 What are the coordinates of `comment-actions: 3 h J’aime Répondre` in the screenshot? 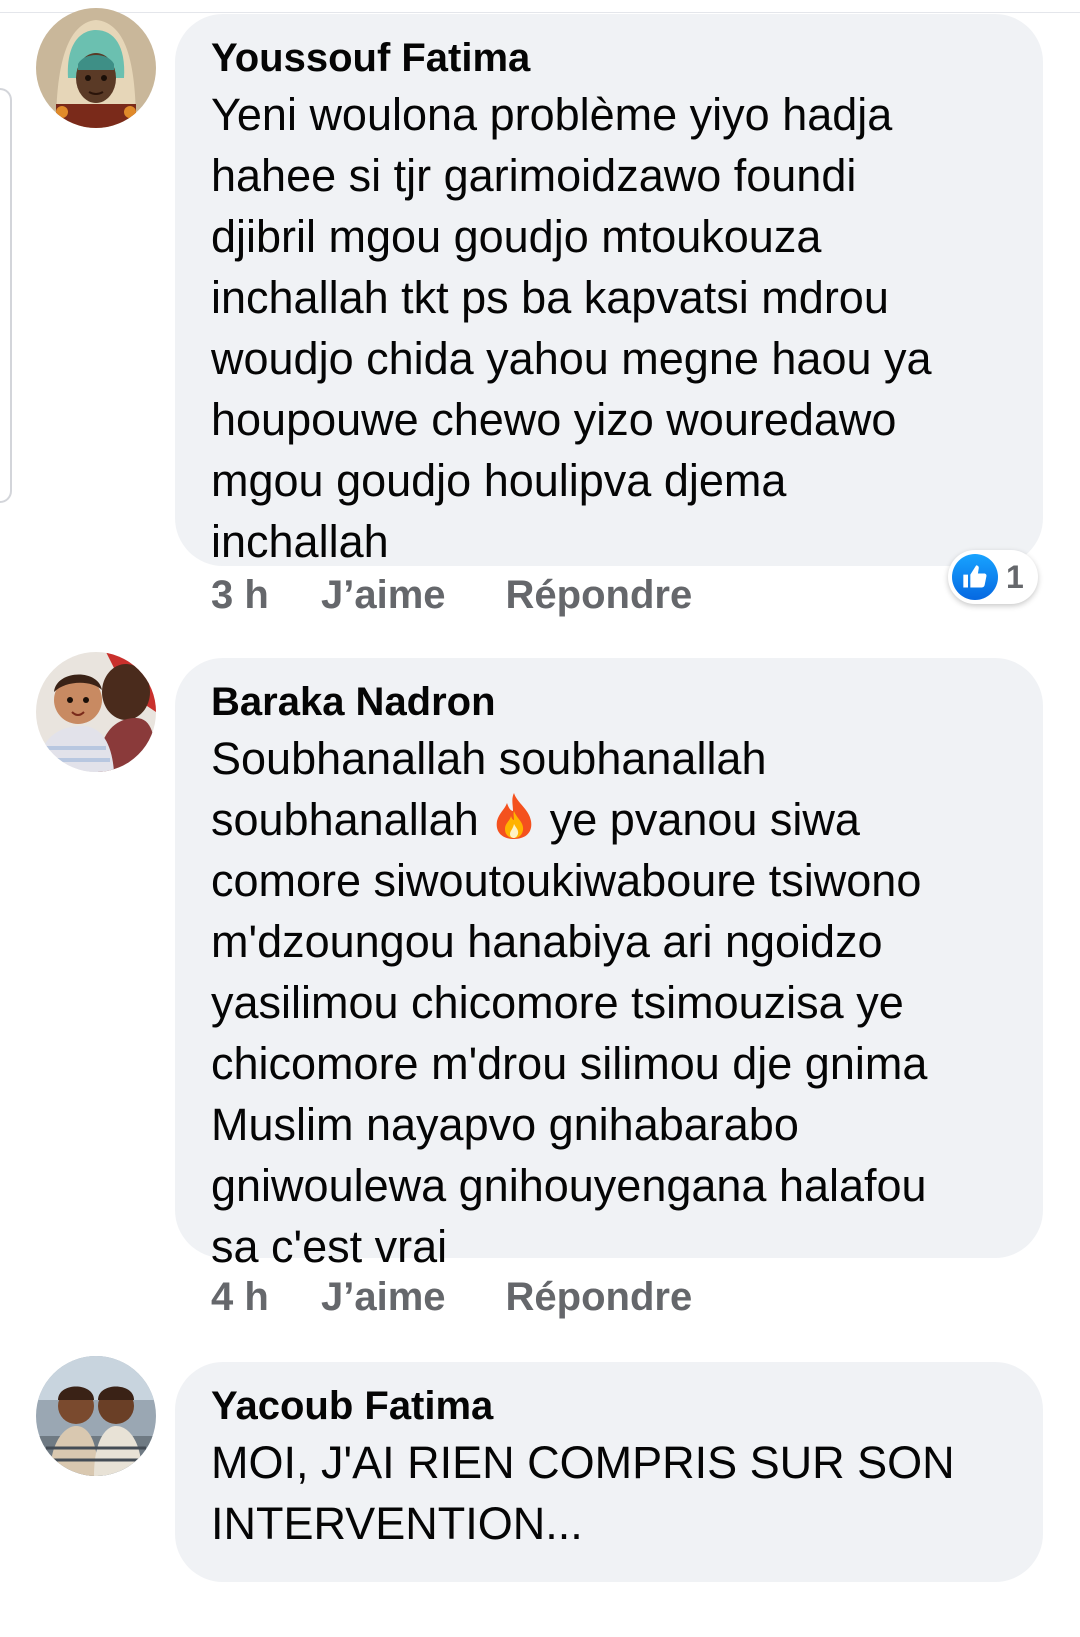 It's located at (451, 595).